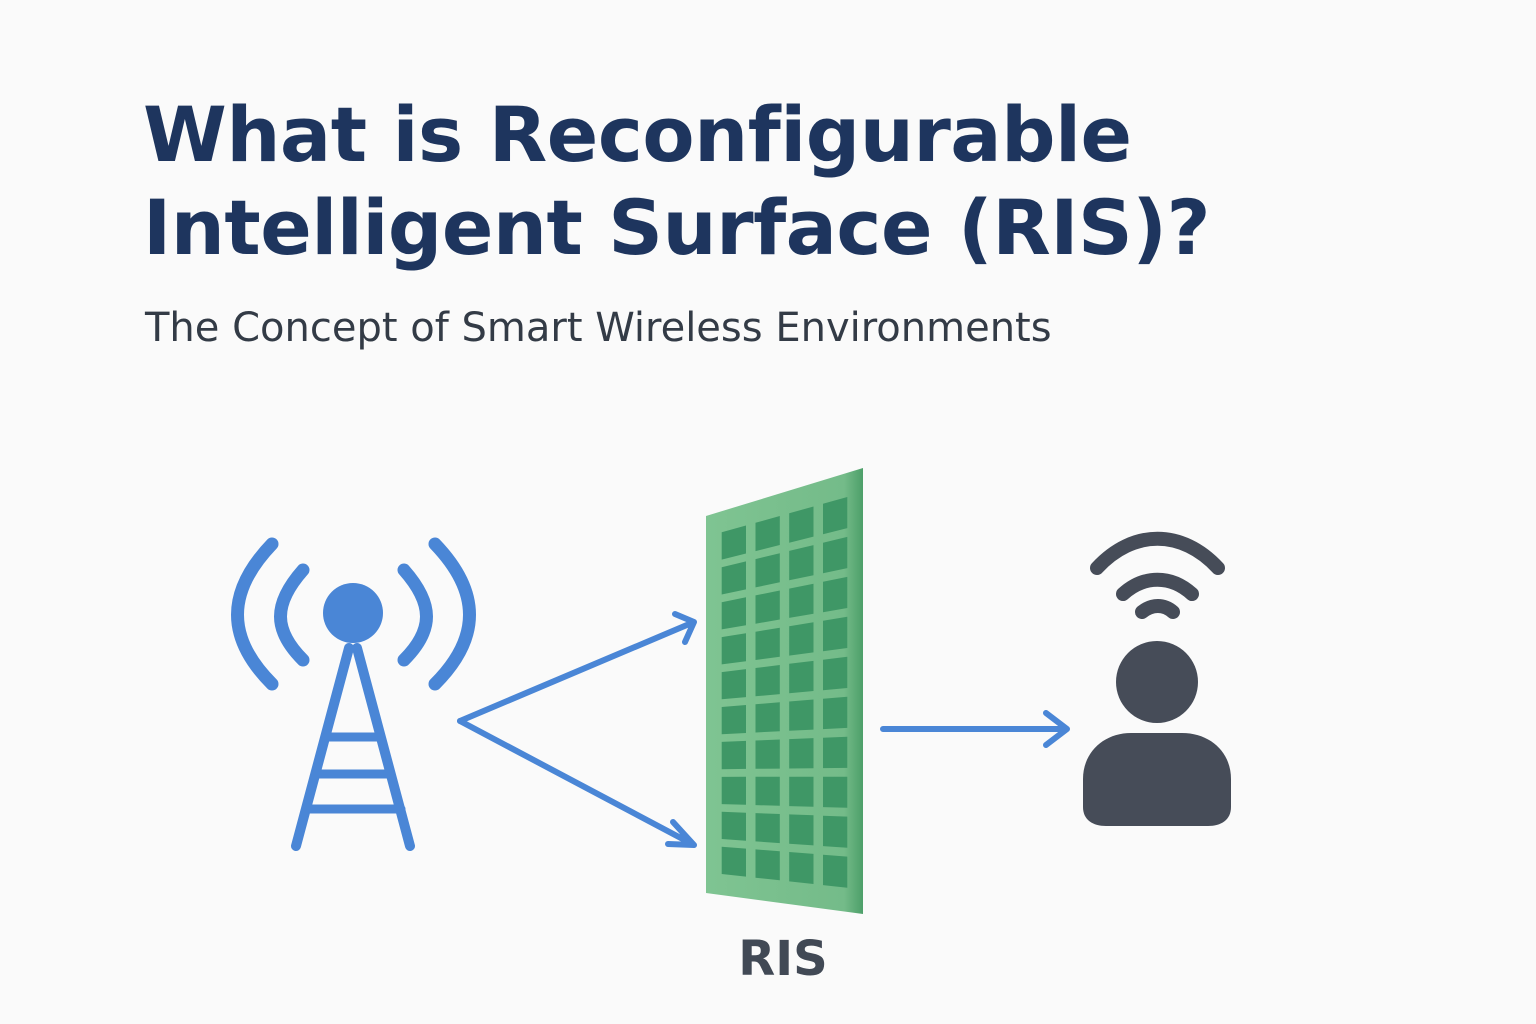  I want to click on cell-tower-icon, so click(353, 694).